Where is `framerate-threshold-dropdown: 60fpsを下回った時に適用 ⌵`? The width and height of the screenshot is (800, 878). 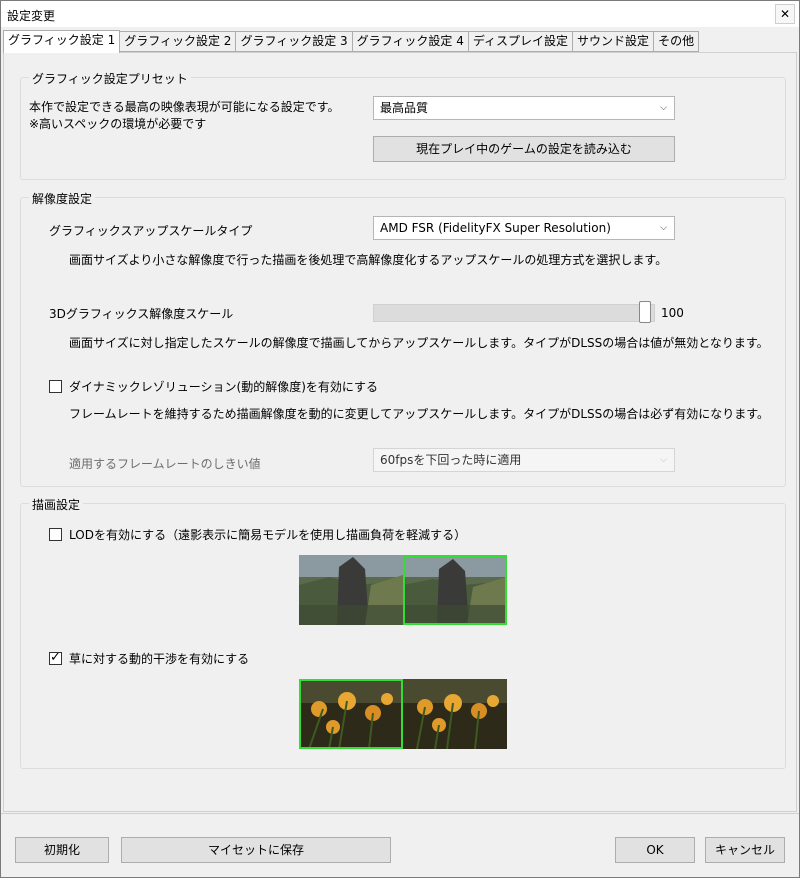 framerate-threshold-dropdown: 60fpsを下回った時に適用 ⌵ is located at coordinates (524, 460).